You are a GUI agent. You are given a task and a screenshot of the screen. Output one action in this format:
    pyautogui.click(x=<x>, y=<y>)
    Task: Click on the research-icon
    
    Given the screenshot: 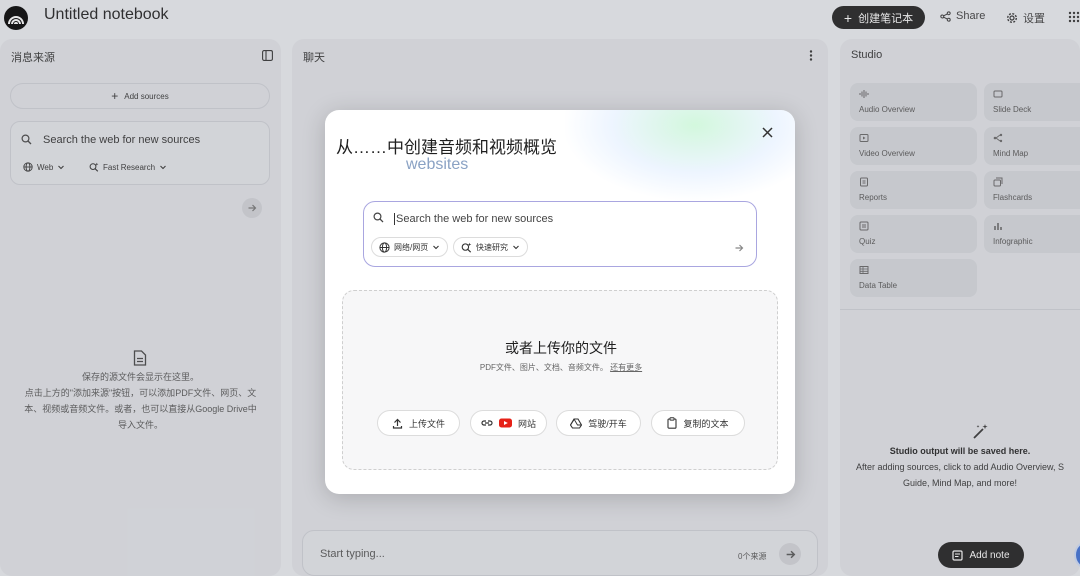 What is the action you would take?
    pyautogui.click(x=466, y=247)
    